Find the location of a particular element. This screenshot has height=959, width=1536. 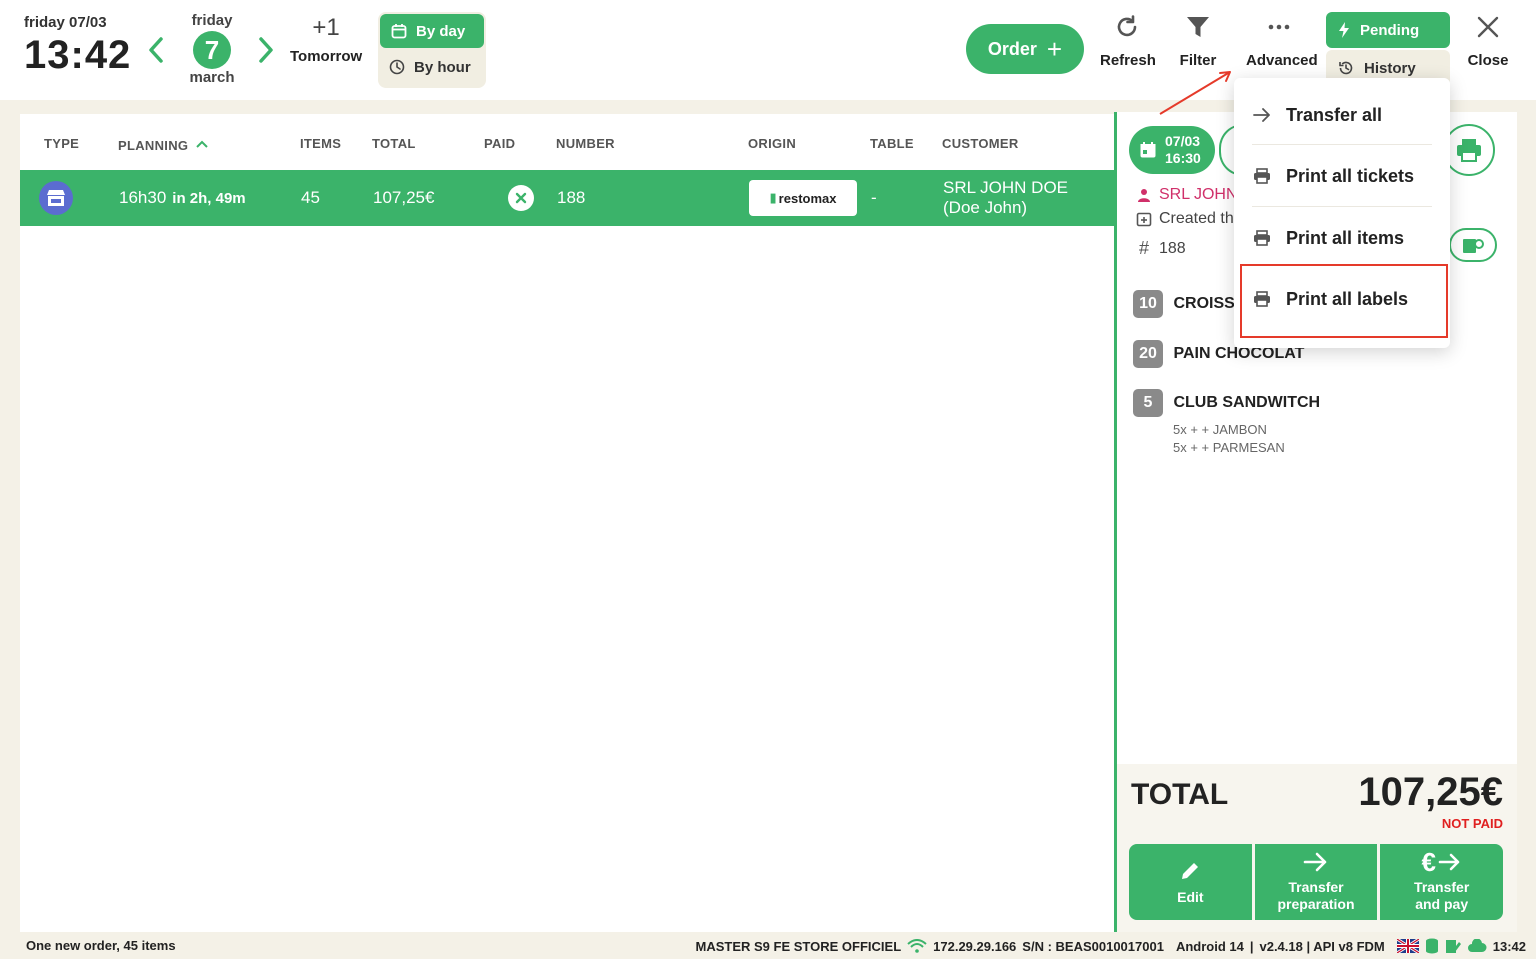

advanced-button: Advanced is located at coordinates (1282, 40).